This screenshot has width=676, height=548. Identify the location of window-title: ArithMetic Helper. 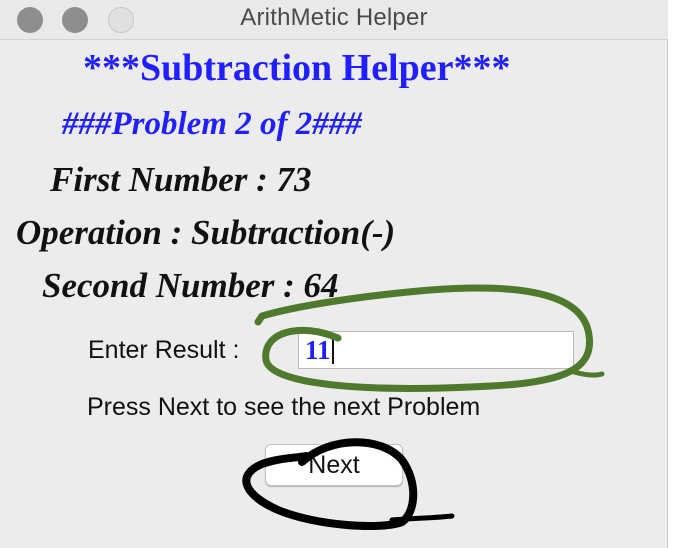
(334, 17).